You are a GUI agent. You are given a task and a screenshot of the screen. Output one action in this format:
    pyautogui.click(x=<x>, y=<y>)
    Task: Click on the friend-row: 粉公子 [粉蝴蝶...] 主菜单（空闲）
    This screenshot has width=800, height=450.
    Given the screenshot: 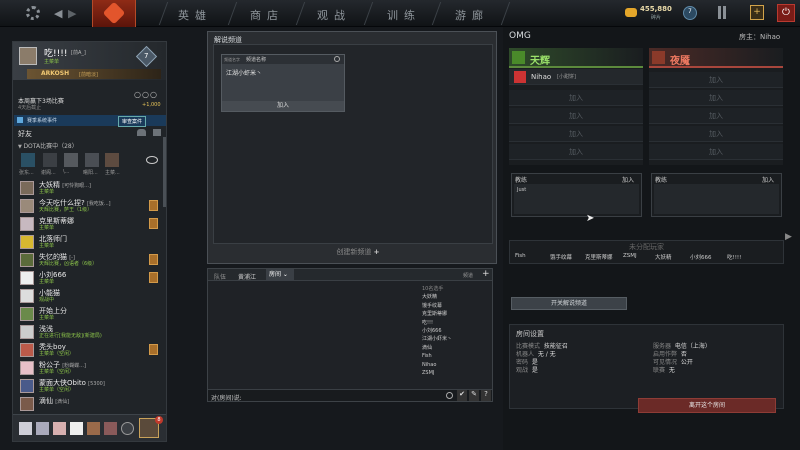 What is the action you would take?
    pyautogui.click(x=88, y=368)
    